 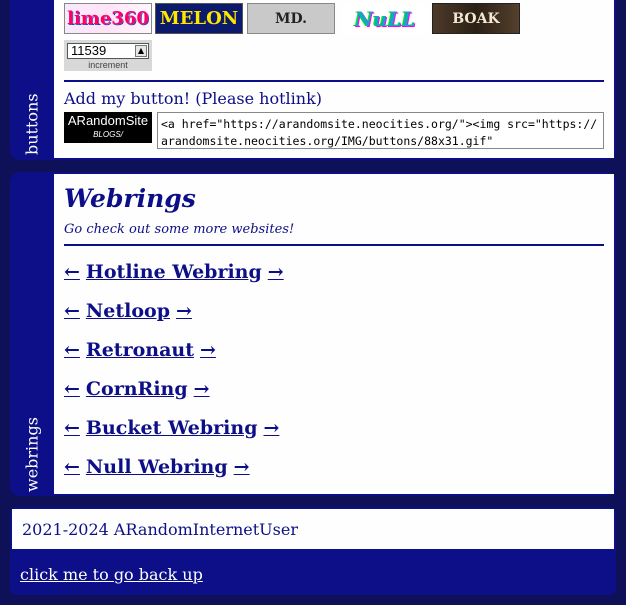 What do you see at coordinates (193, 98) in the screenshot?
I see `add-button-title: Add my button! (Please hotlink)` at bounding box center [193, 98].